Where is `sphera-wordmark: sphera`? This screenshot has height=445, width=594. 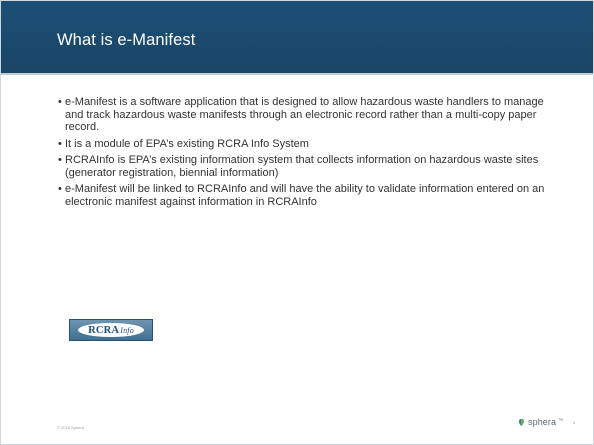 sphera-wordmark: sphera is located at coordinates (542, 422).